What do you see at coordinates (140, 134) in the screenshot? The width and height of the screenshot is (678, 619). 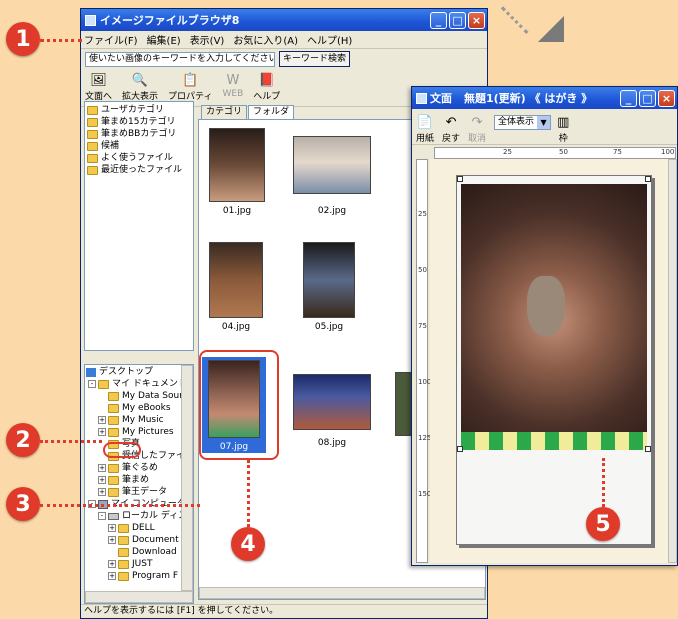 I see `category-item: 筆まめBBカテゴリ` at bounding box center [140, 134].